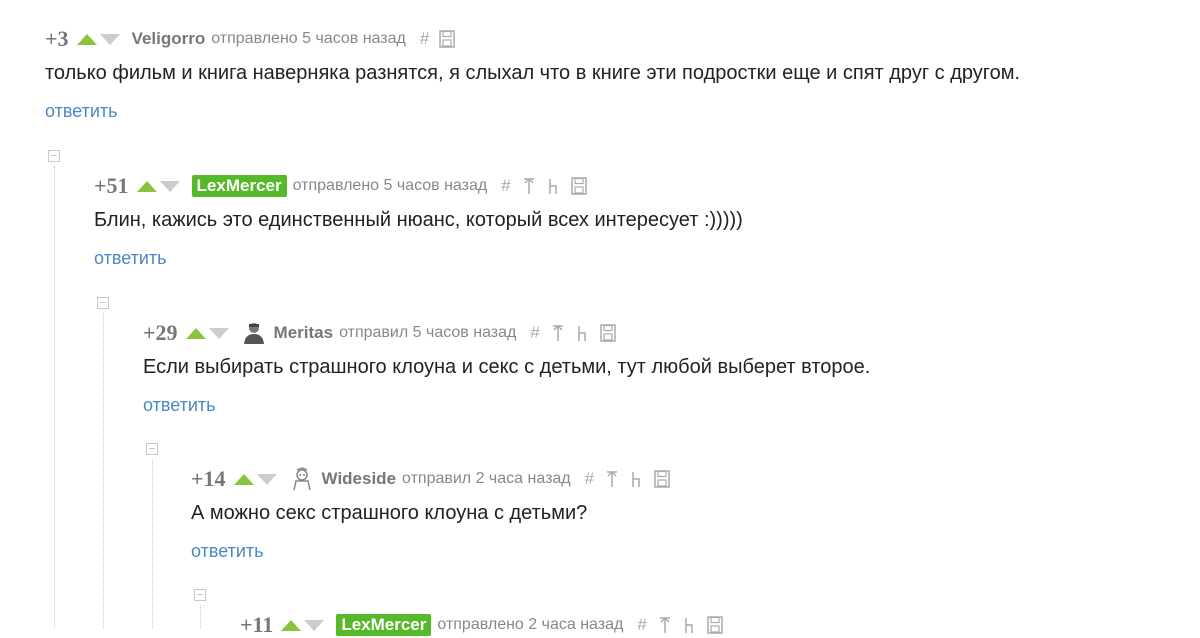  I want to click on comment-rating: +29, so click(160, 332).